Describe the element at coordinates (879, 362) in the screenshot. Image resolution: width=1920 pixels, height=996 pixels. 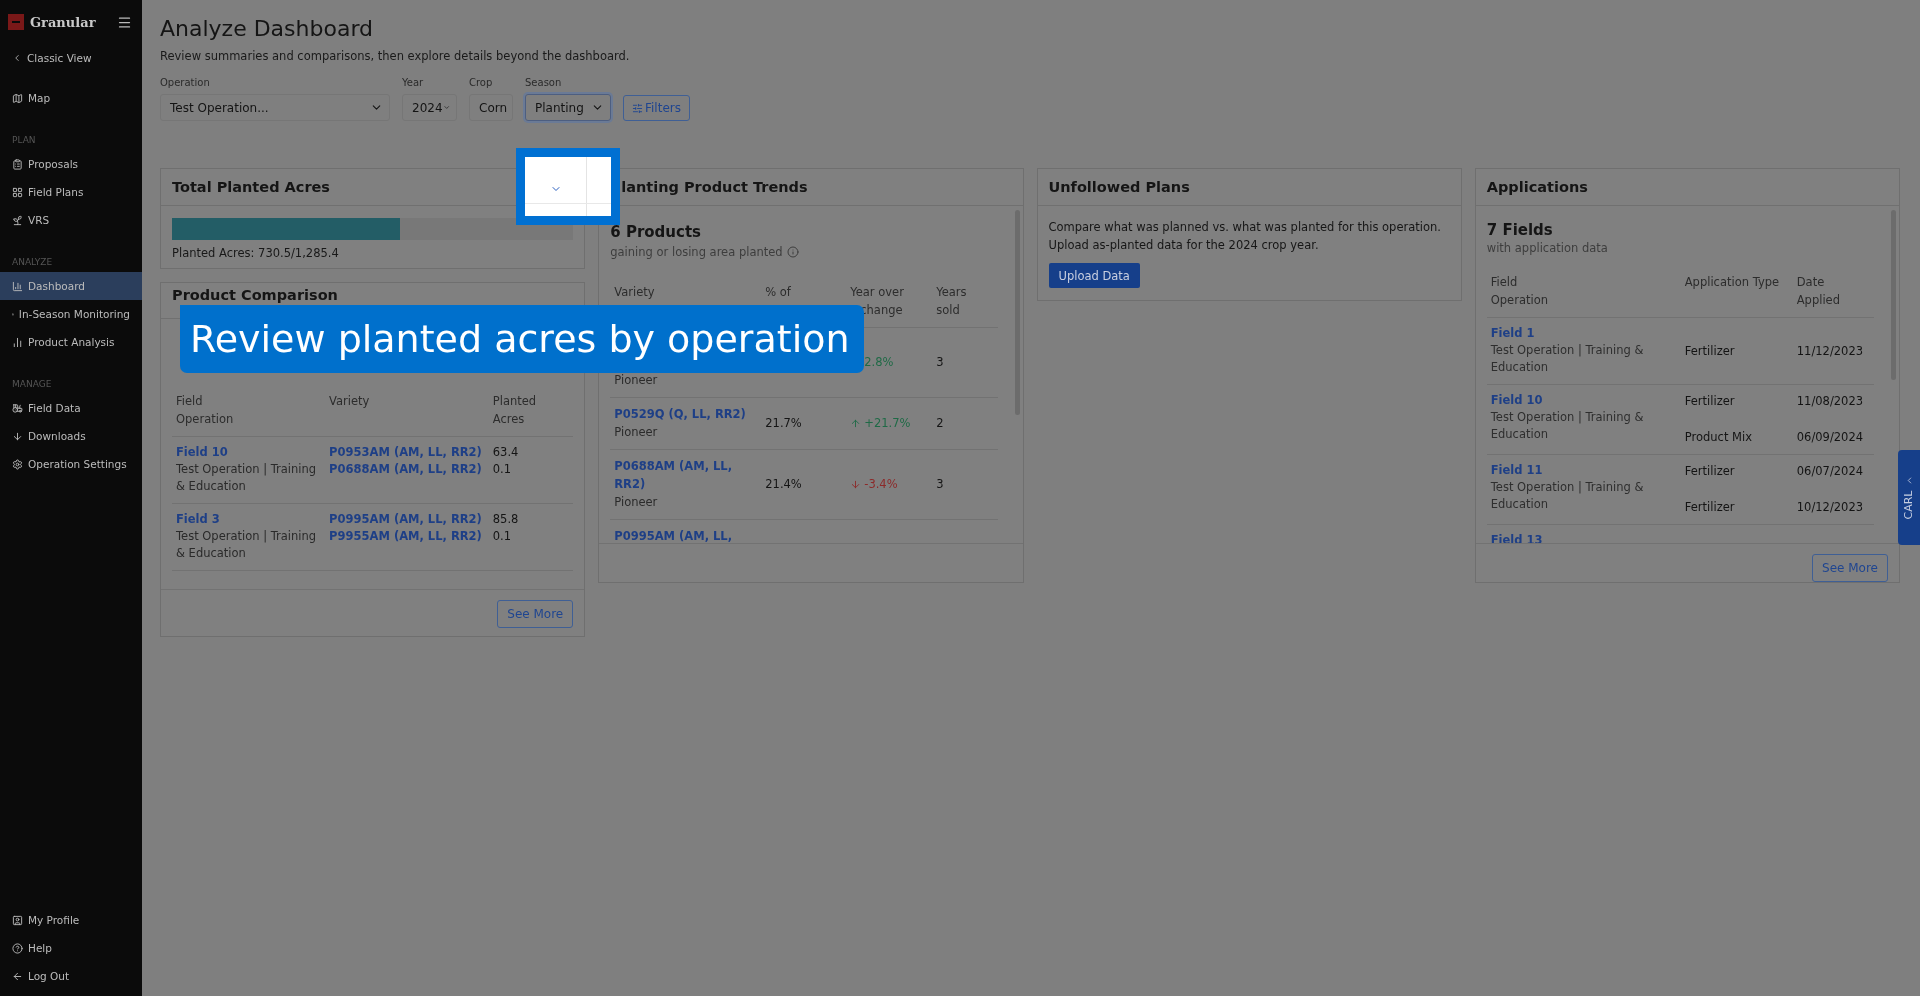
I see `change-value: 2.8%` at that location.